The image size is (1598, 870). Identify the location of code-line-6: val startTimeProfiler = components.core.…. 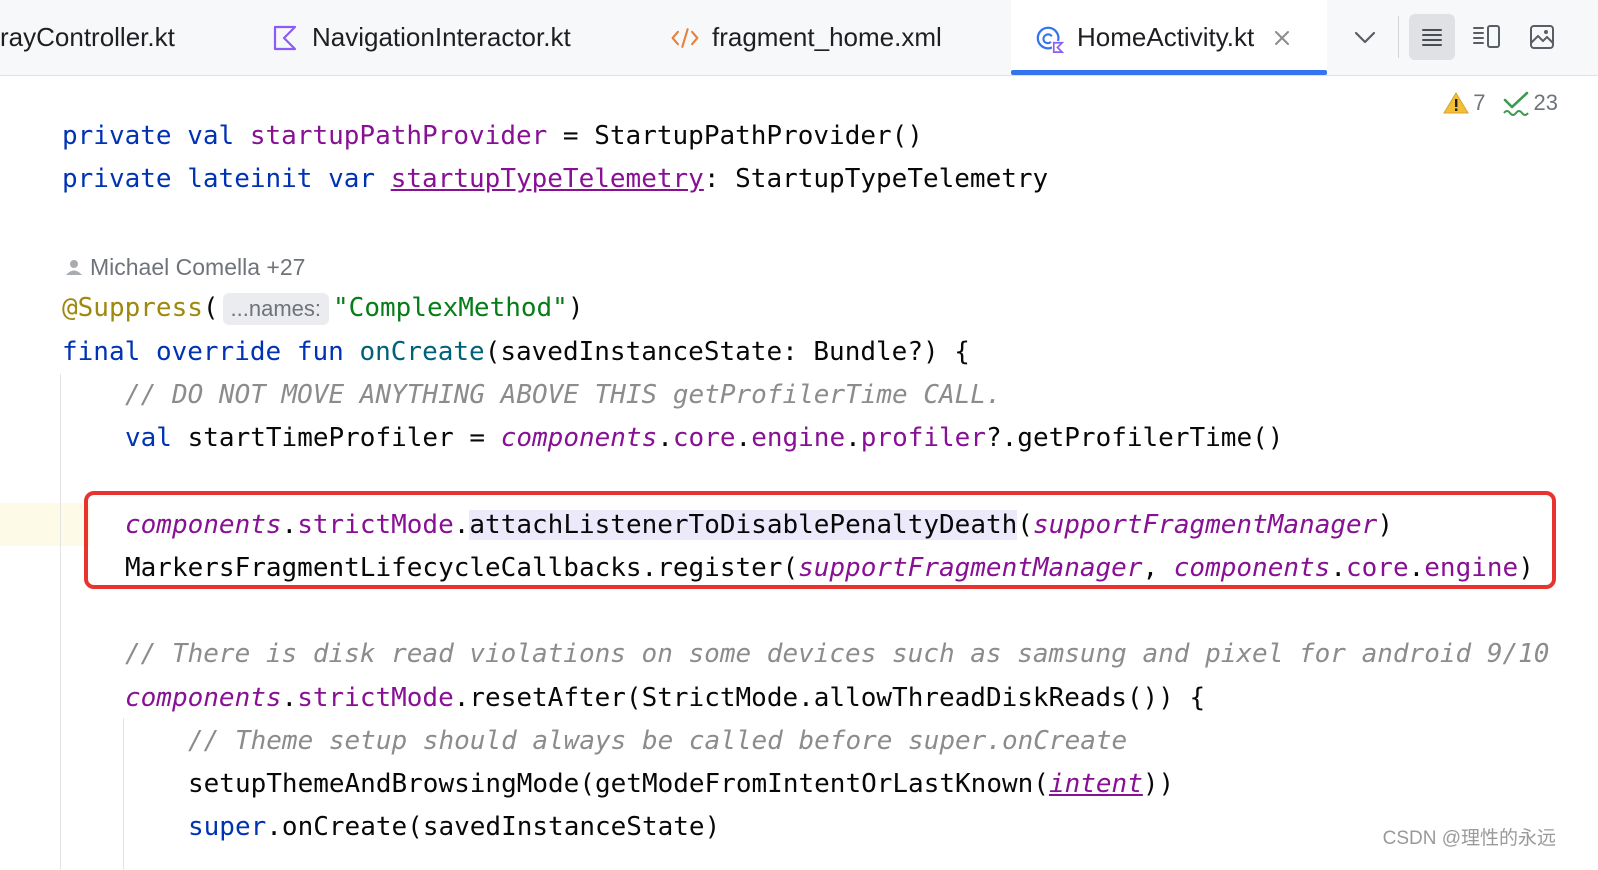
(704, 438).